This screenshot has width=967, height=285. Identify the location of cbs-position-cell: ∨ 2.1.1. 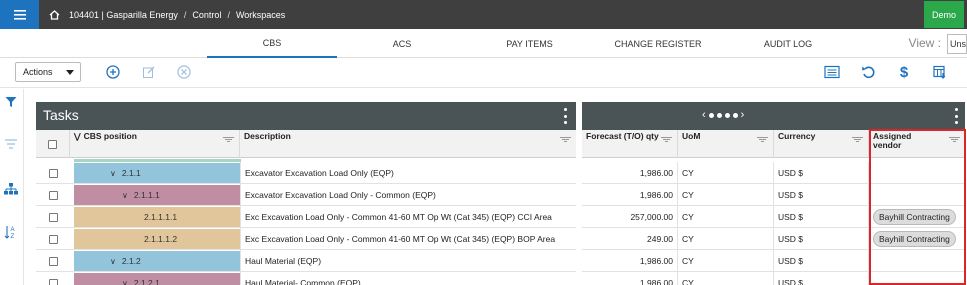
(157, 173).